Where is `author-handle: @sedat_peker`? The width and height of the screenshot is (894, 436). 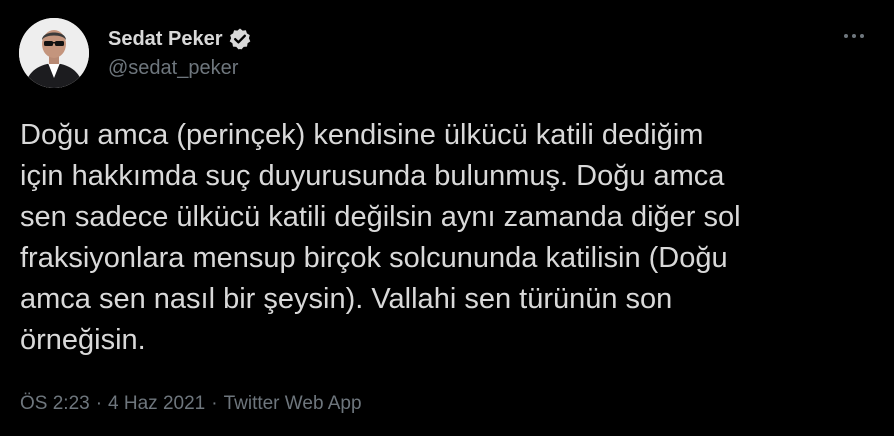
author-handle: @sedat_peker is located at coordinates (180, 68).